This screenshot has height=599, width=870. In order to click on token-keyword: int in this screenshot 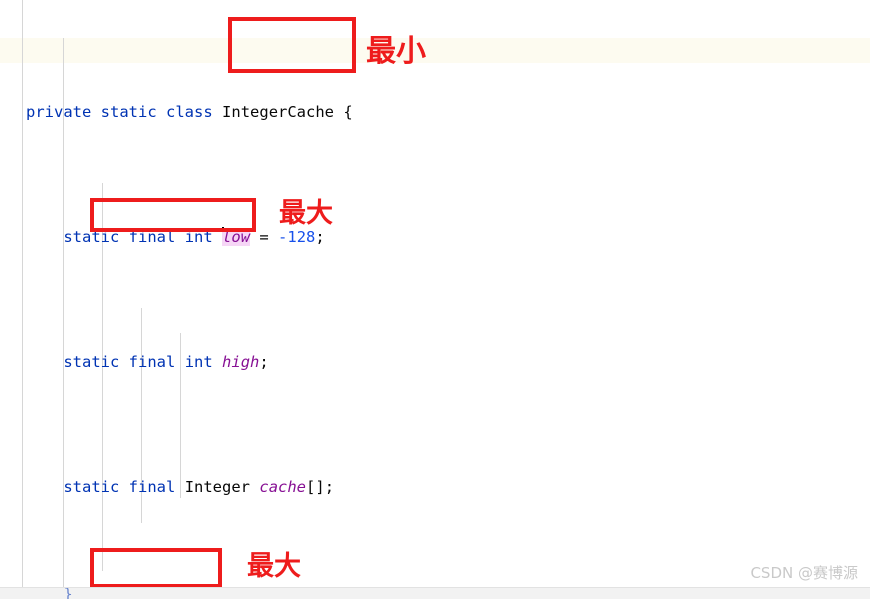, I will do `click(198, 362)`.